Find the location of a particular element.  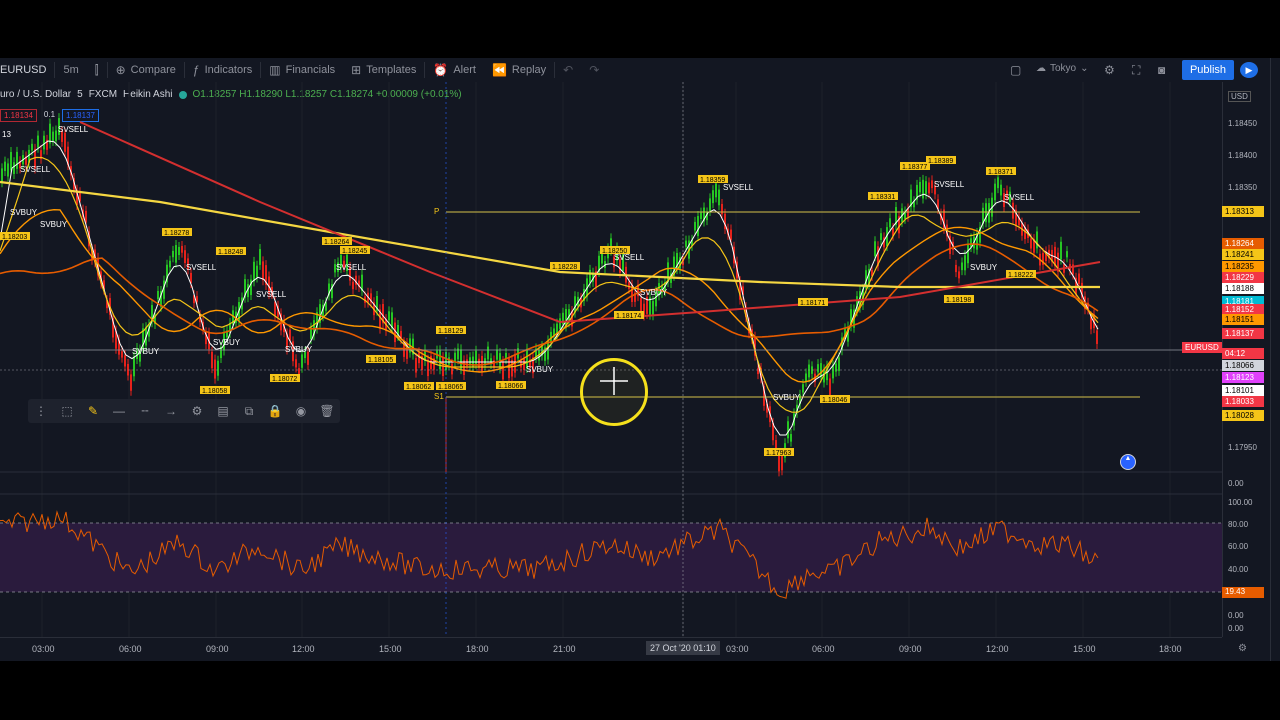

price-tag: 1.18377 is located at coordinates (914, 167).